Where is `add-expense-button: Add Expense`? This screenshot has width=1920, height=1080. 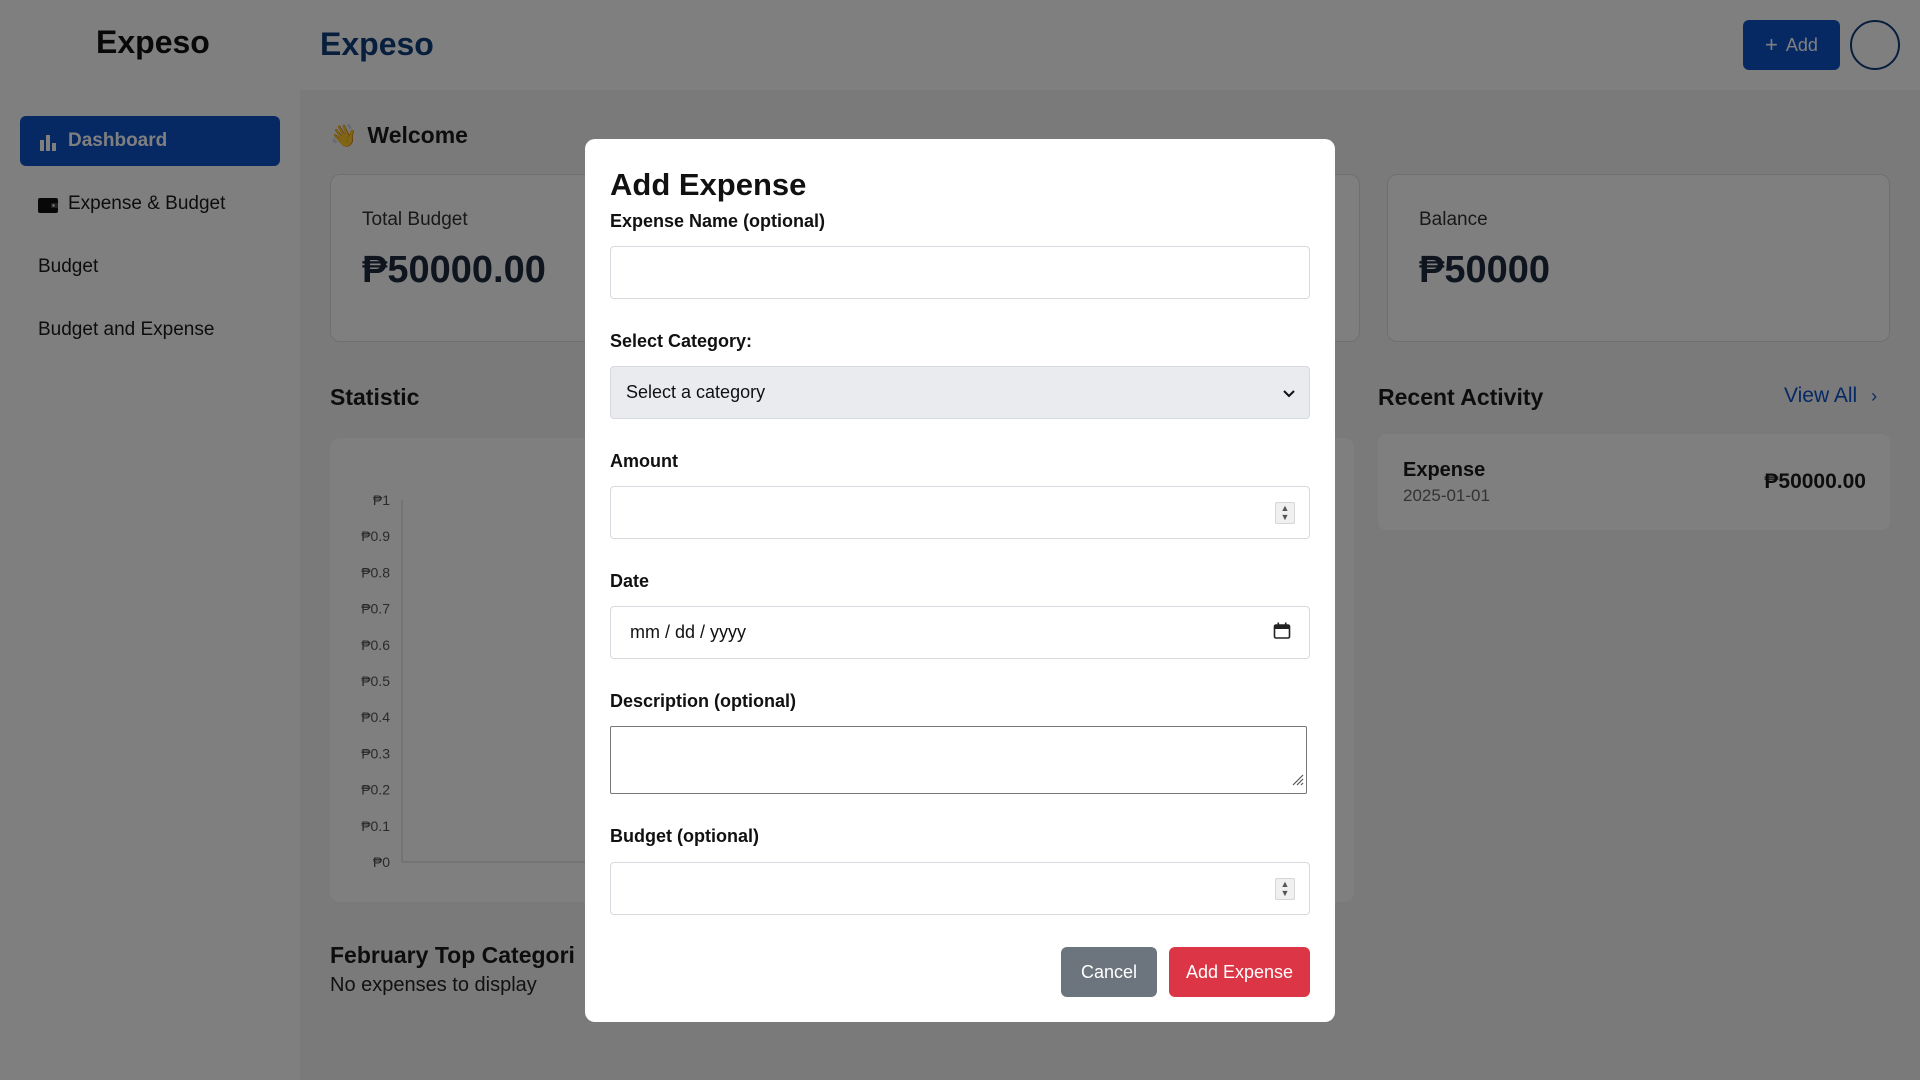 add-expense-button: Add Expense is located at coordinates (1239, 972).